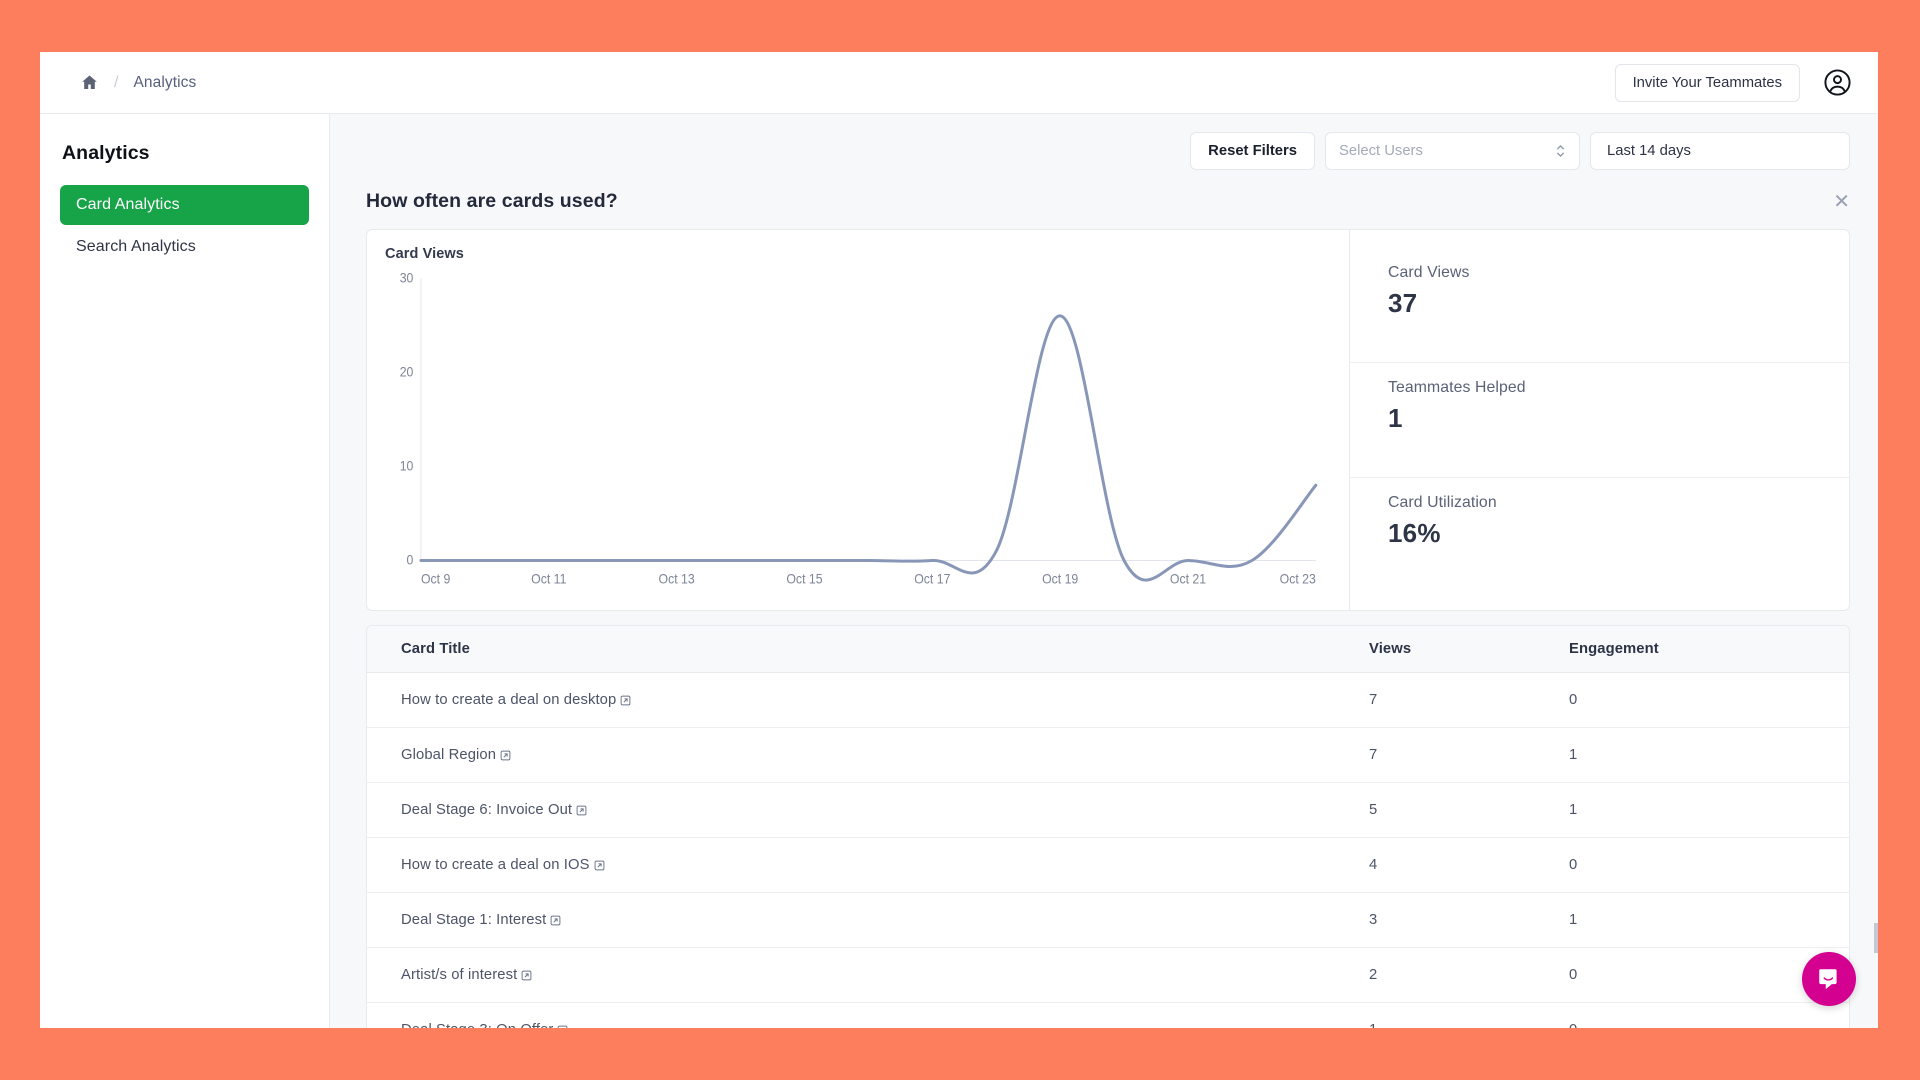 The width and height of the screenshot is (1920, 1080). What do you see at coordinates (868, 810) in the screenshot?
I see `cell-card-title: Deal Stage 6: Invoice Out` at bounding box center [868, 810].